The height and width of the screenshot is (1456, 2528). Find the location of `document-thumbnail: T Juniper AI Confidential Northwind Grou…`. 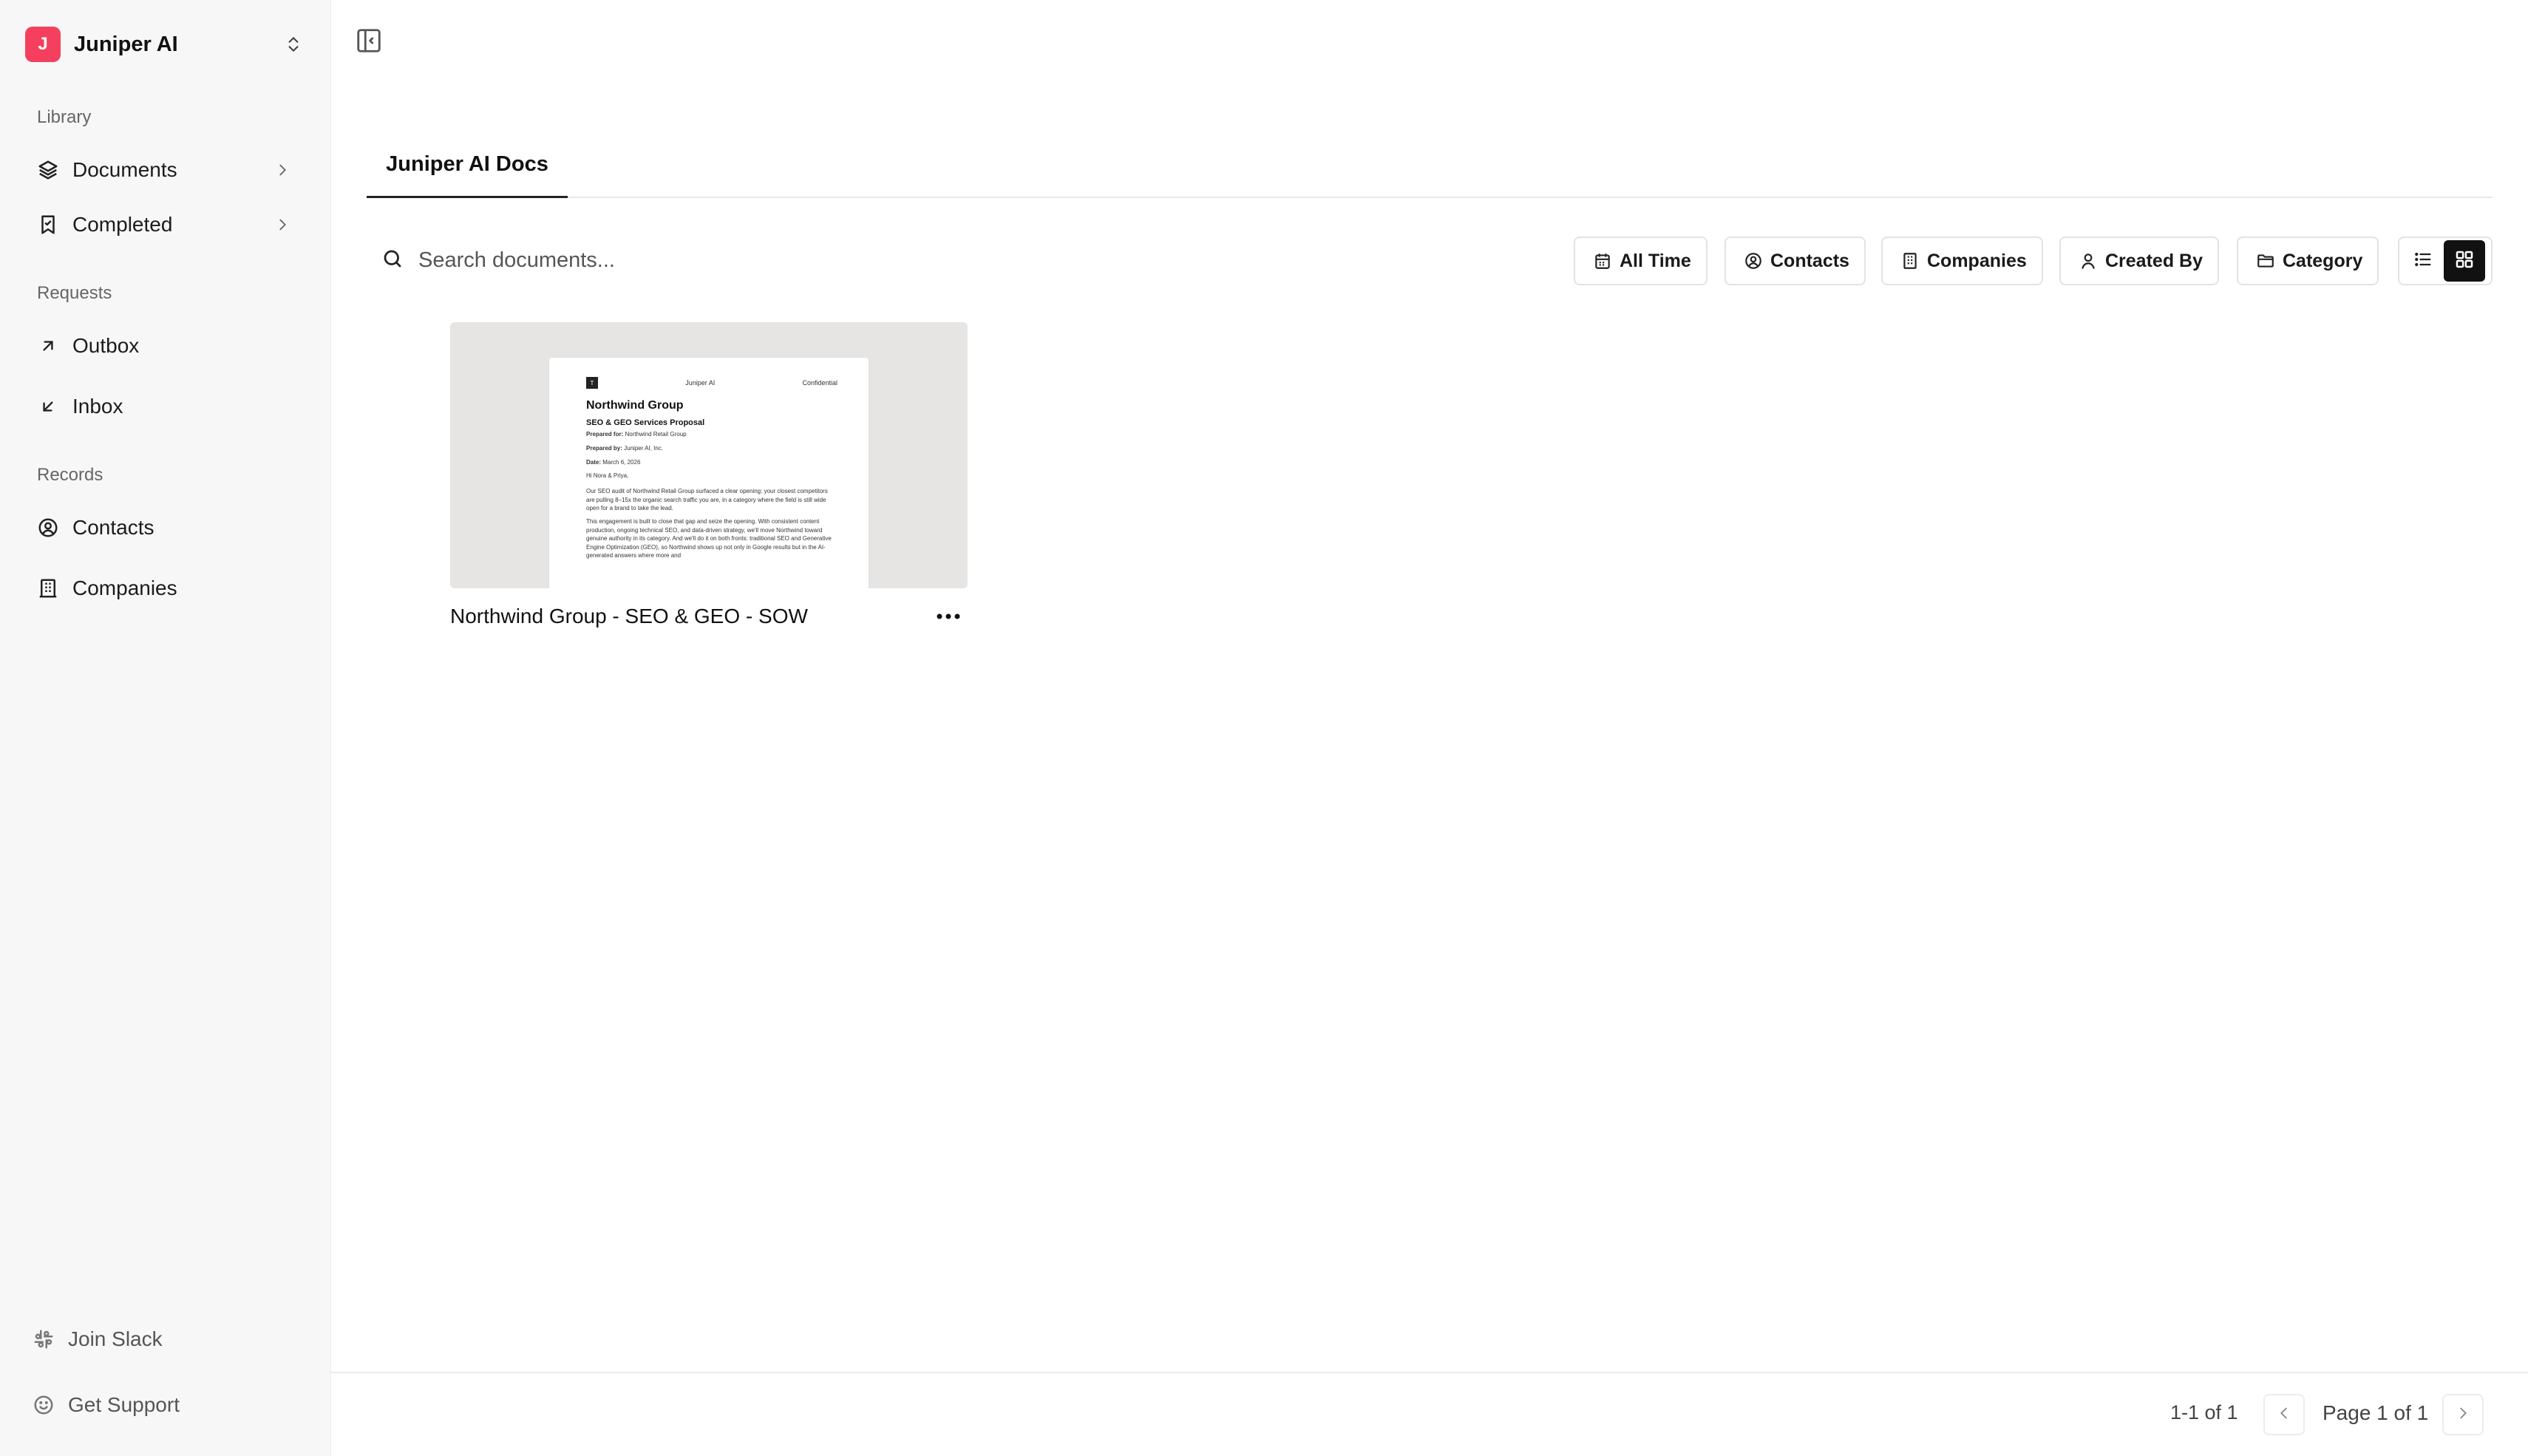

document-thumbnail: T Juniper AI Confidential Northwind Grou… is located at coordinates (709, 455).